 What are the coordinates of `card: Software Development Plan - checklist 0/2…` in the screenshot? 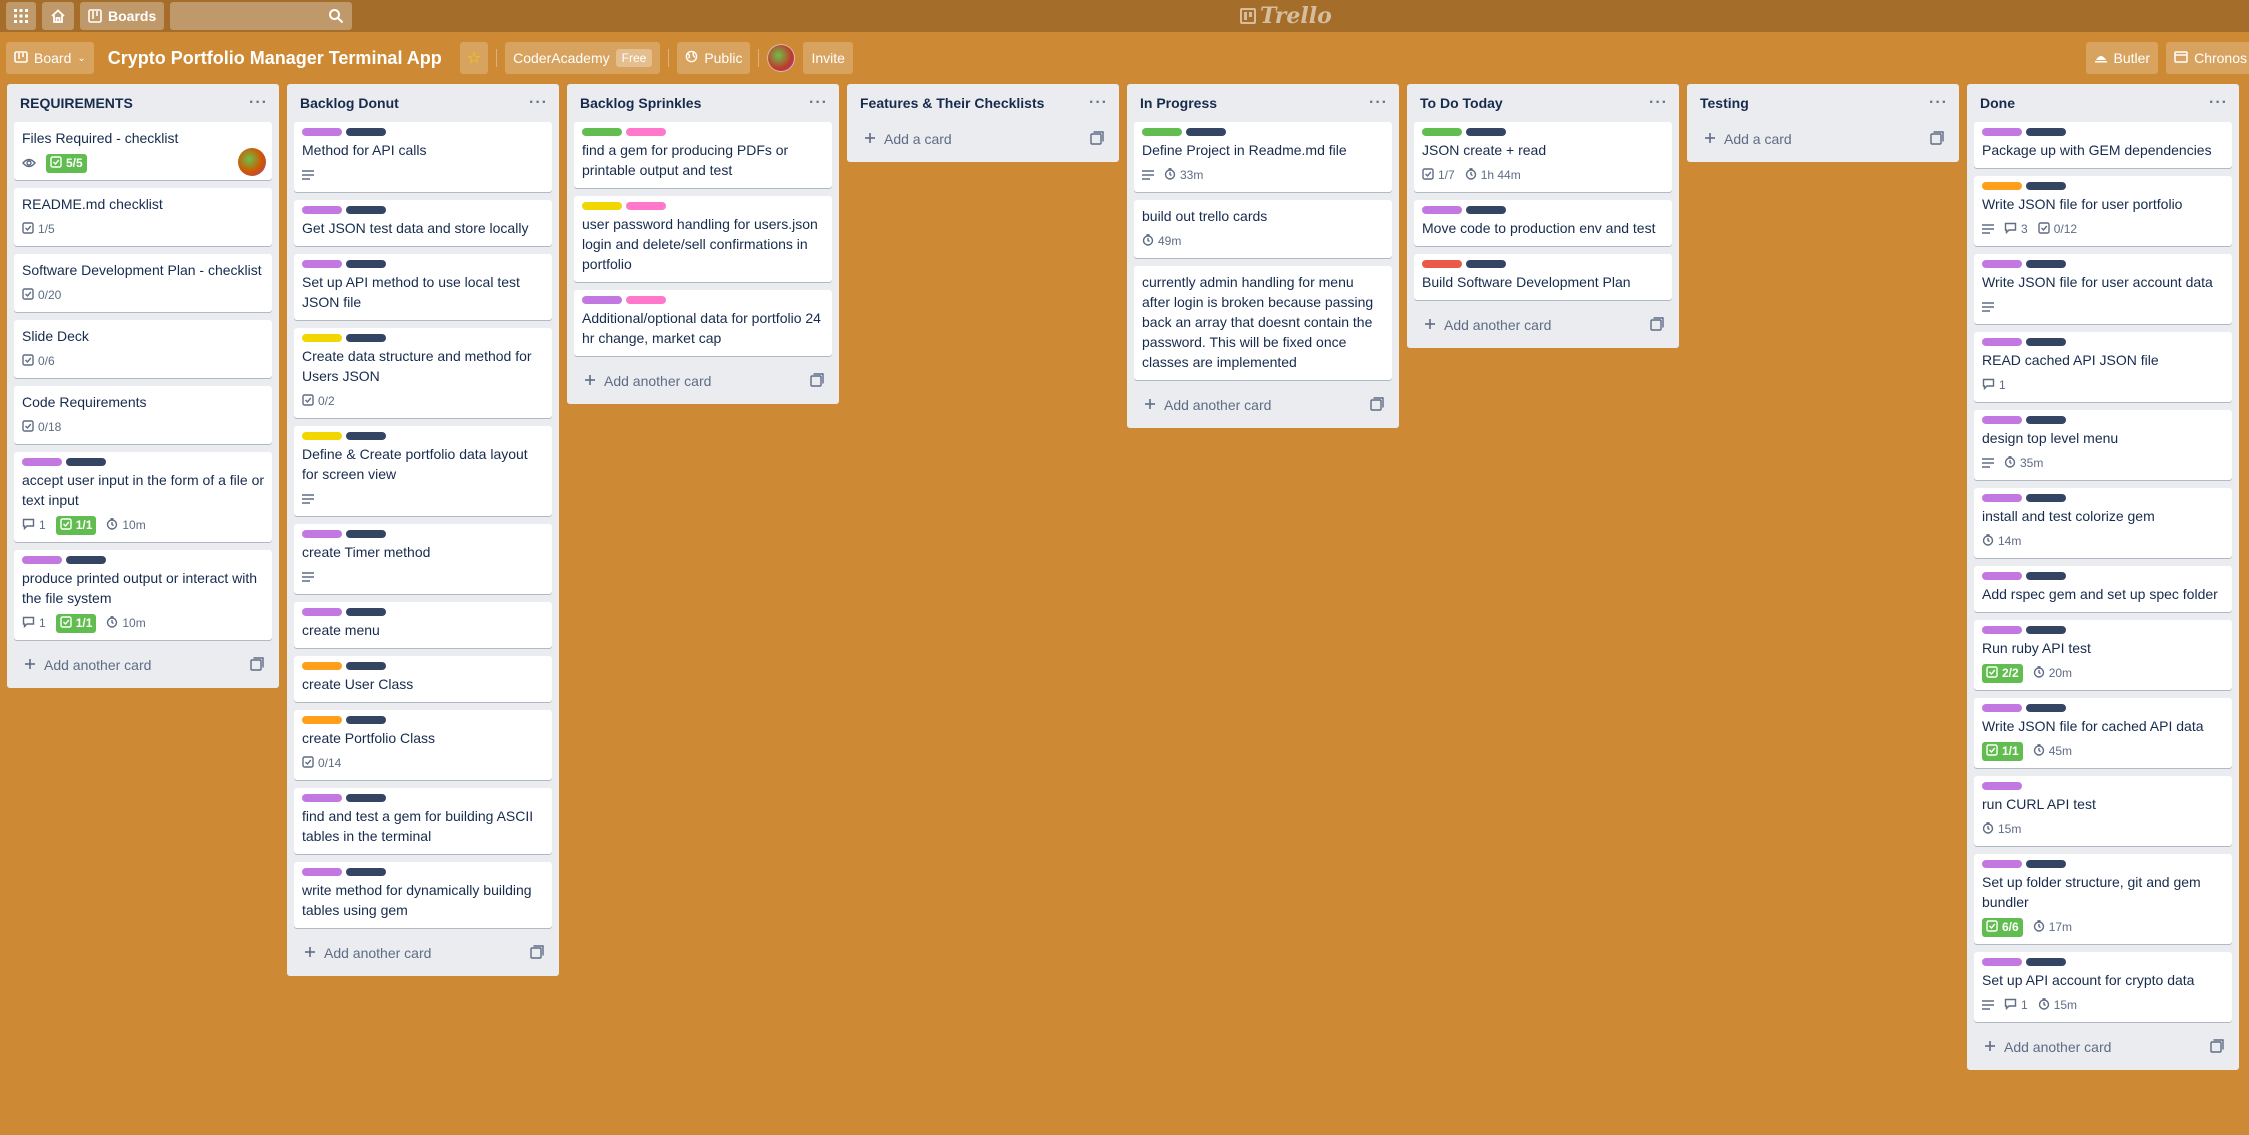 It's located at (143, 283).